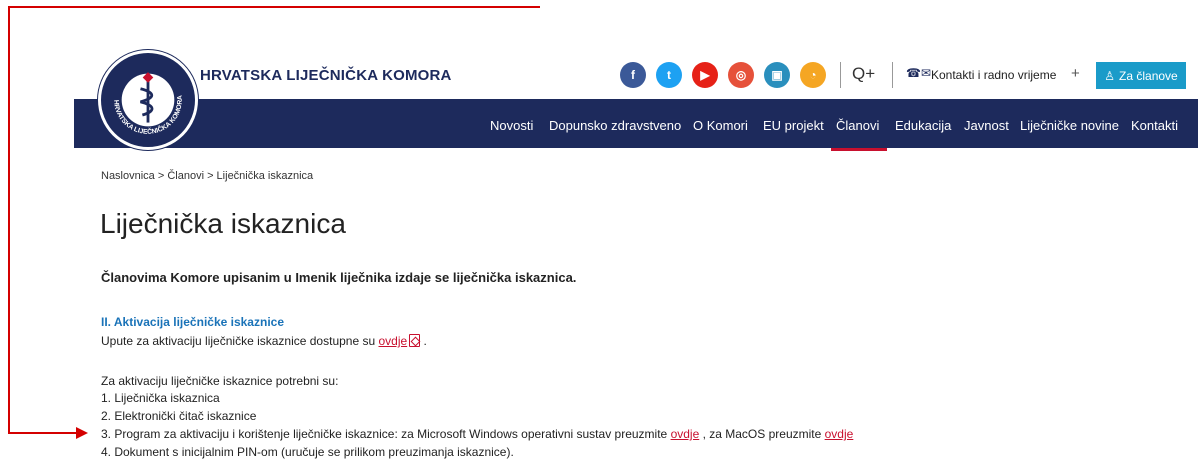  I want to click on facebook-glyph: f, so click(633, 75).